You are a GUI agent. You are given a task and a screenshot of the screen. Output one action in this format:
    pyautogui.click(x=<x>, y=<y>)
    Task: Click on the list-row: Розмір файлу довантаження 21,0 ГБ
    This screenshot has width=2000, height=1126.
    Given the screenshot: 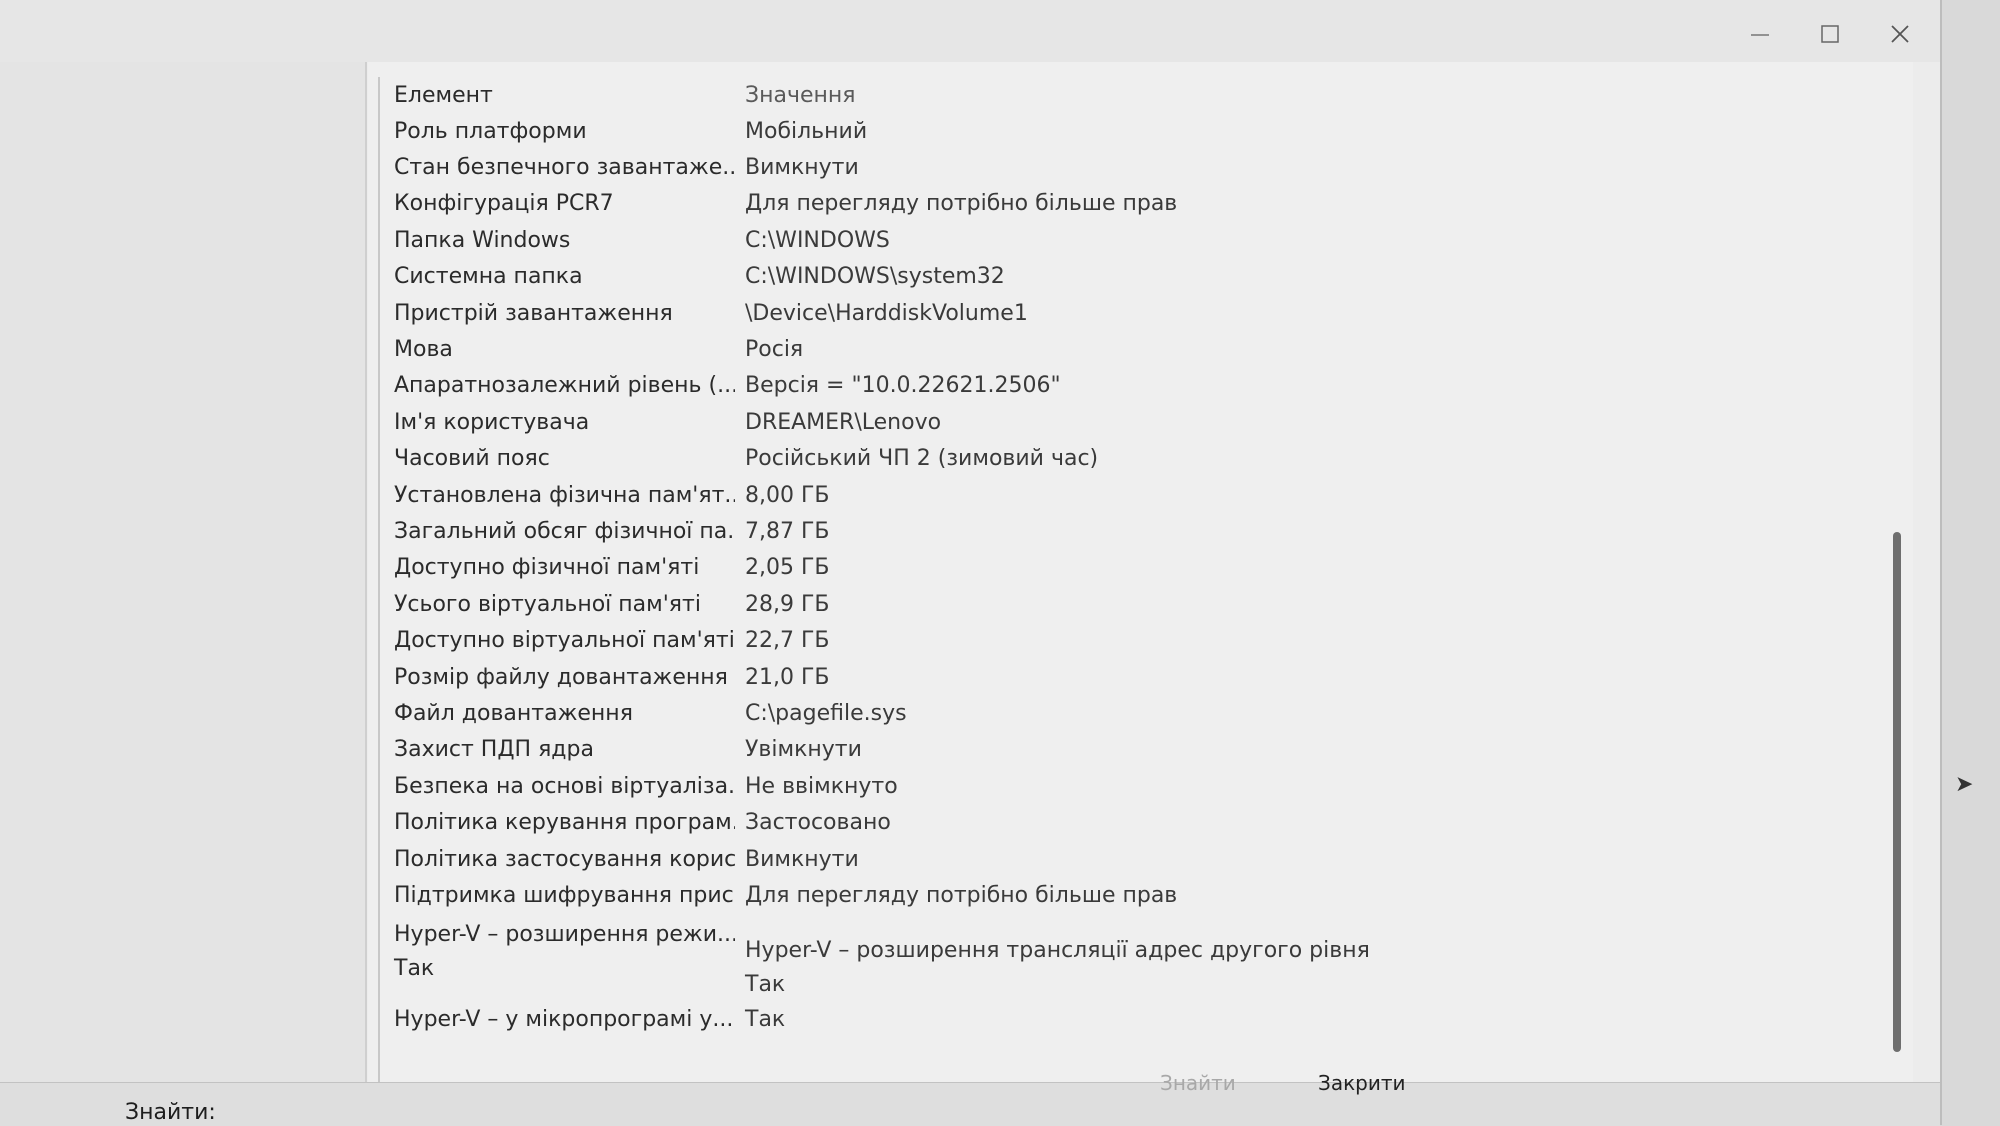 What is the action you would take?
    pyautogui.click(x=1126, y=677)
    